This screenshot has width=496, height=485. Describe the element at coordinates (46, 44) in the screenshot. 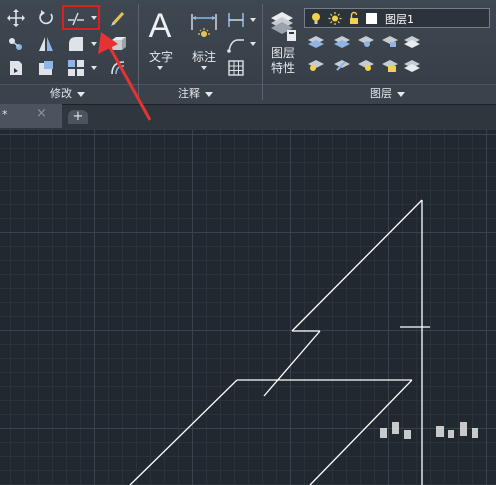

I see `mirror-icon` at that location.